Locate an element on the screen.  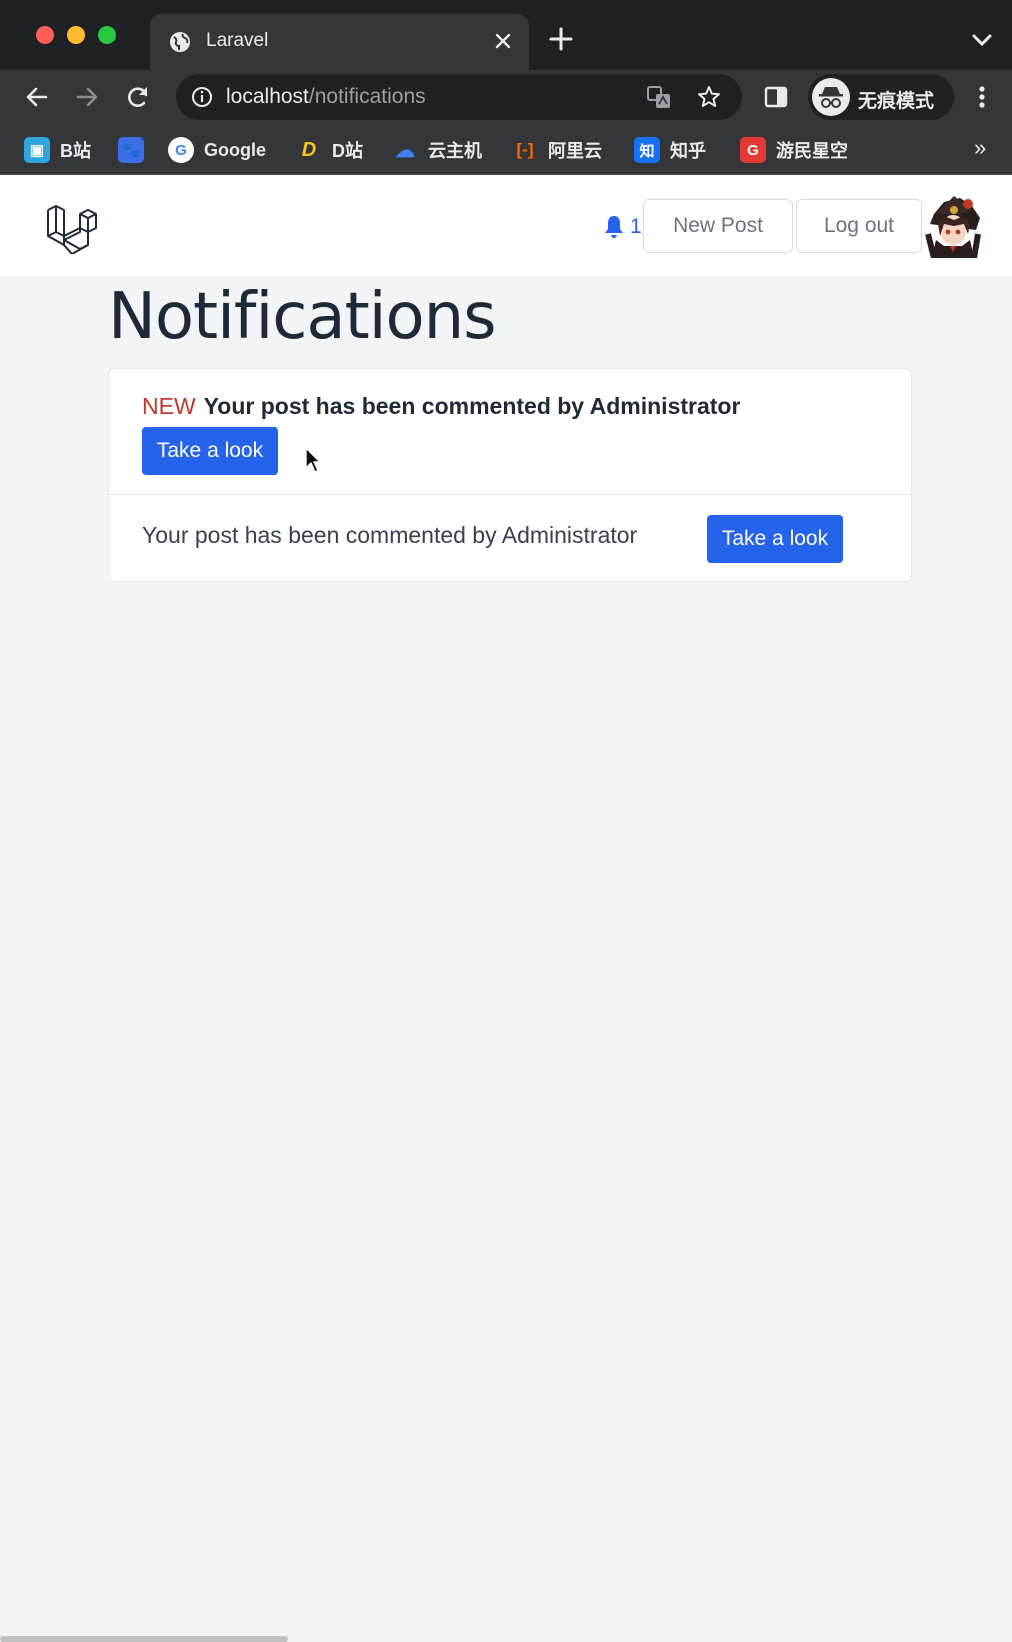
info-icon is located at coordinates (202, 97).